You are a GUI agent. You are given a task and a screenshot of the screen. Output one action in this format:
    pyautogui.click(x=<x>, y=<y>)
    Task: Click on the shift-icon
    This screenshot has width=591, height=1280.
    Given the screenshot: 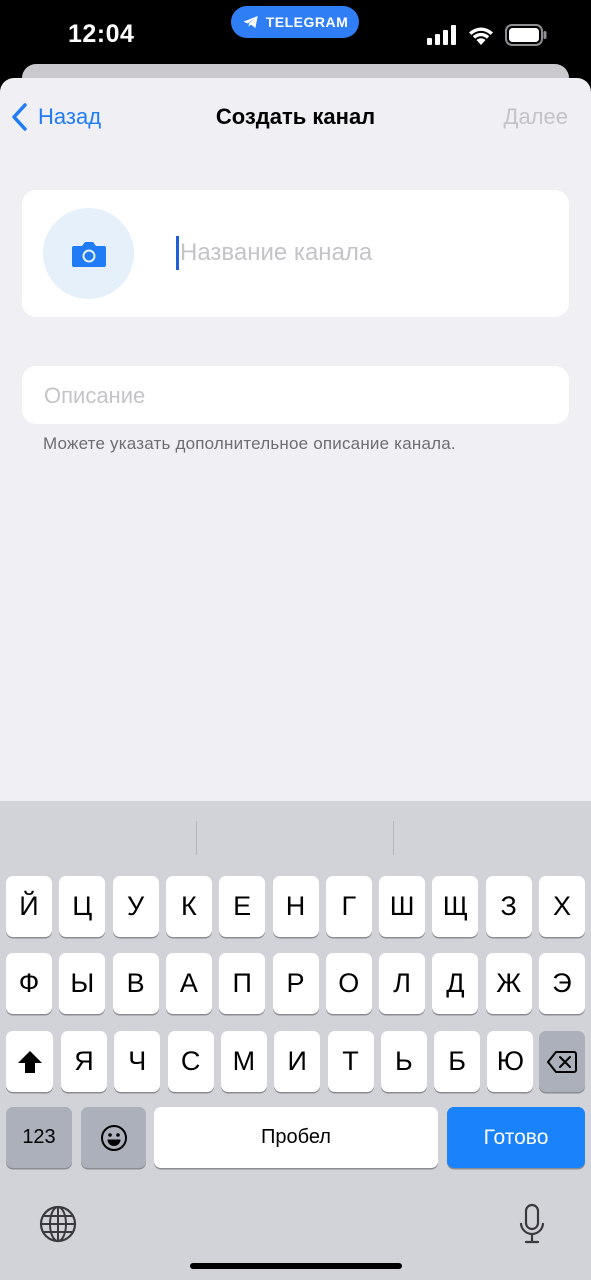 What is the action you would take?
    pyautogui.click(x=29, y=1061)
    